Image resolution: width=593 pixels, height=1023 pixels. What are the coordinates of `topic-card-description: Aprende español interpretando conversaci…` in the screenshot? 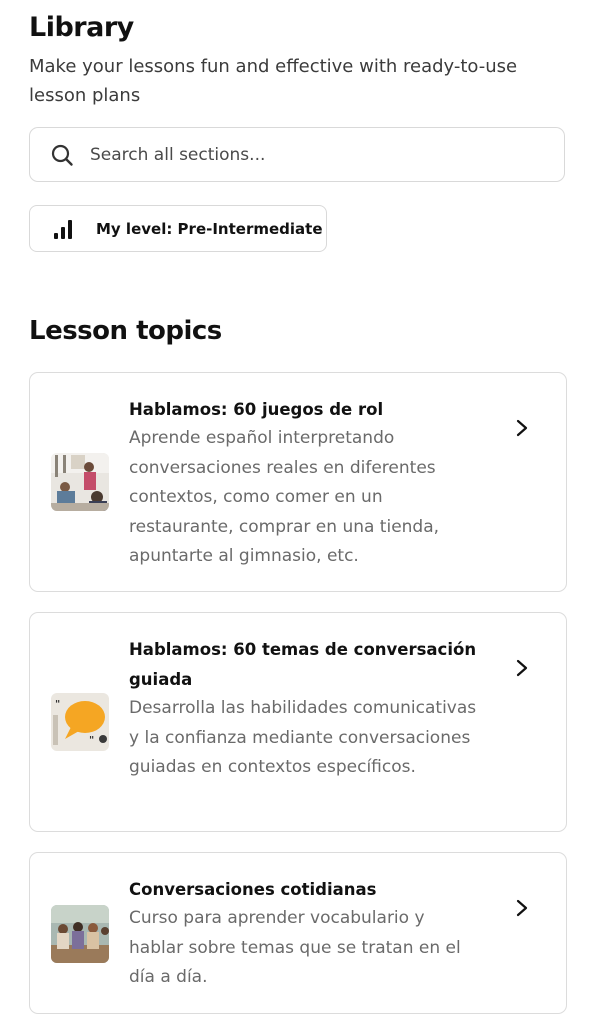 It's located at (284, 497).